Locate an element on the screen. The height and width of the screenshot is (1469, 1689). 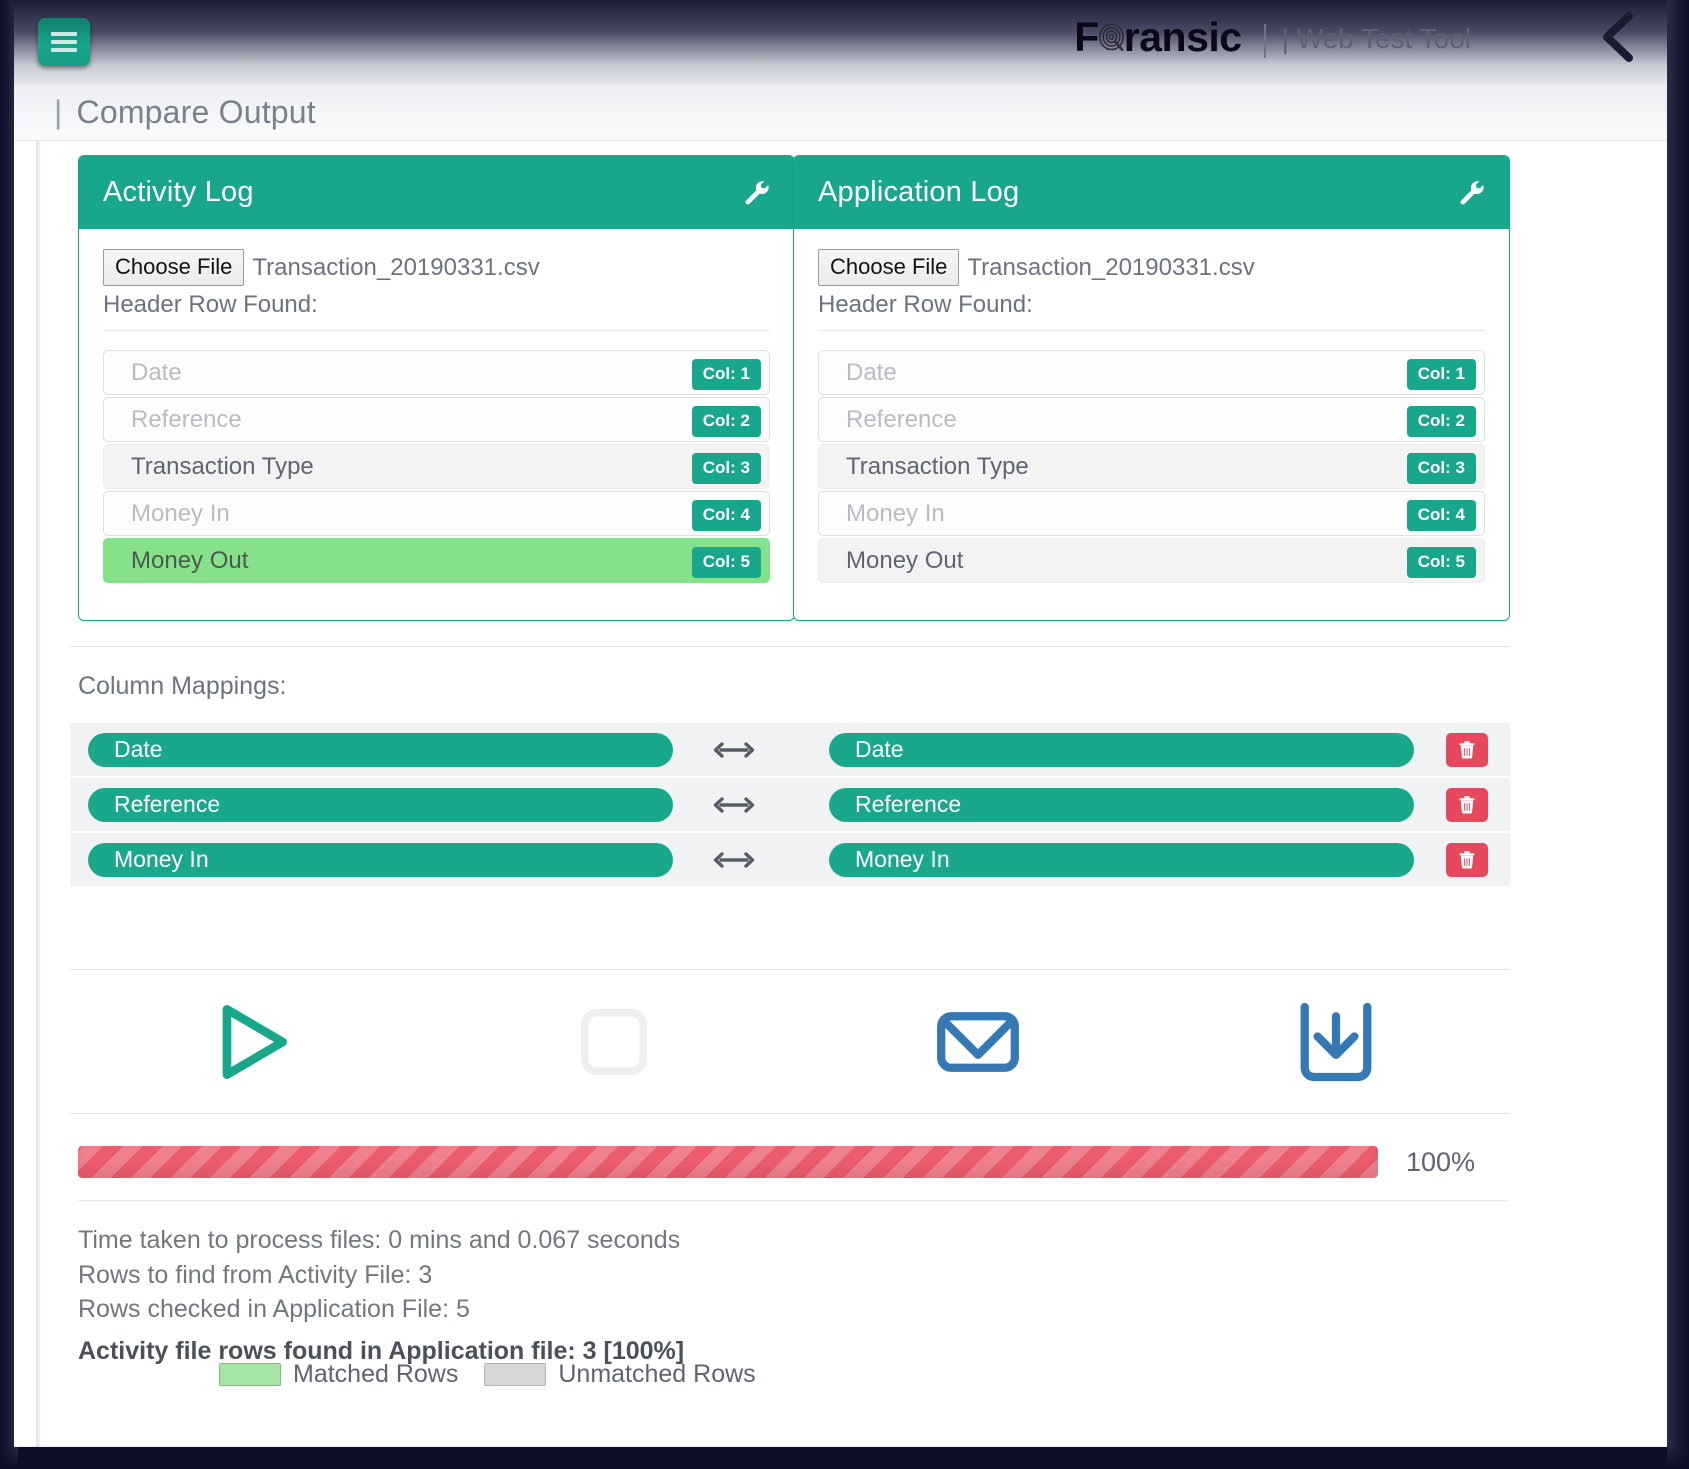
hamburger-menu-button is located at coordinates (64, 42).